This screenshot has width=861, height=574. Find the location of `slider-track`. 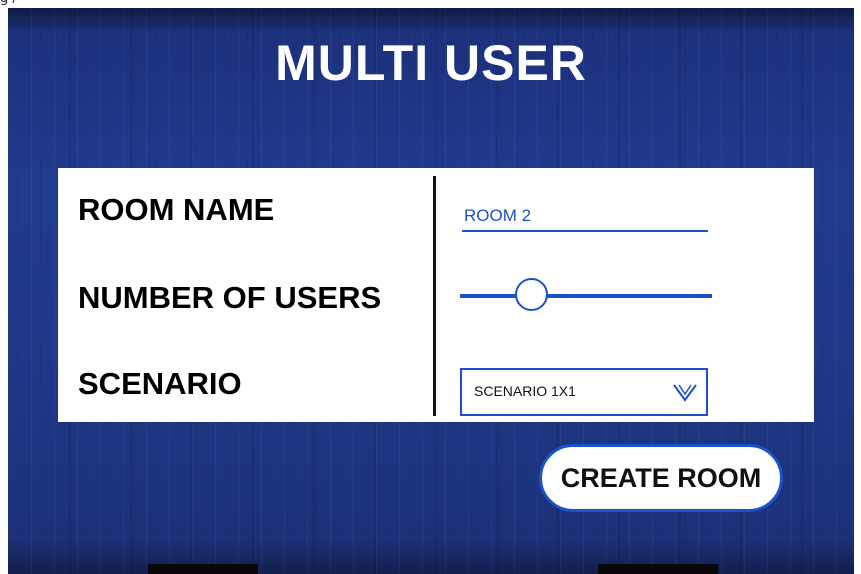

slider-track is located at coordinates (586, 296).